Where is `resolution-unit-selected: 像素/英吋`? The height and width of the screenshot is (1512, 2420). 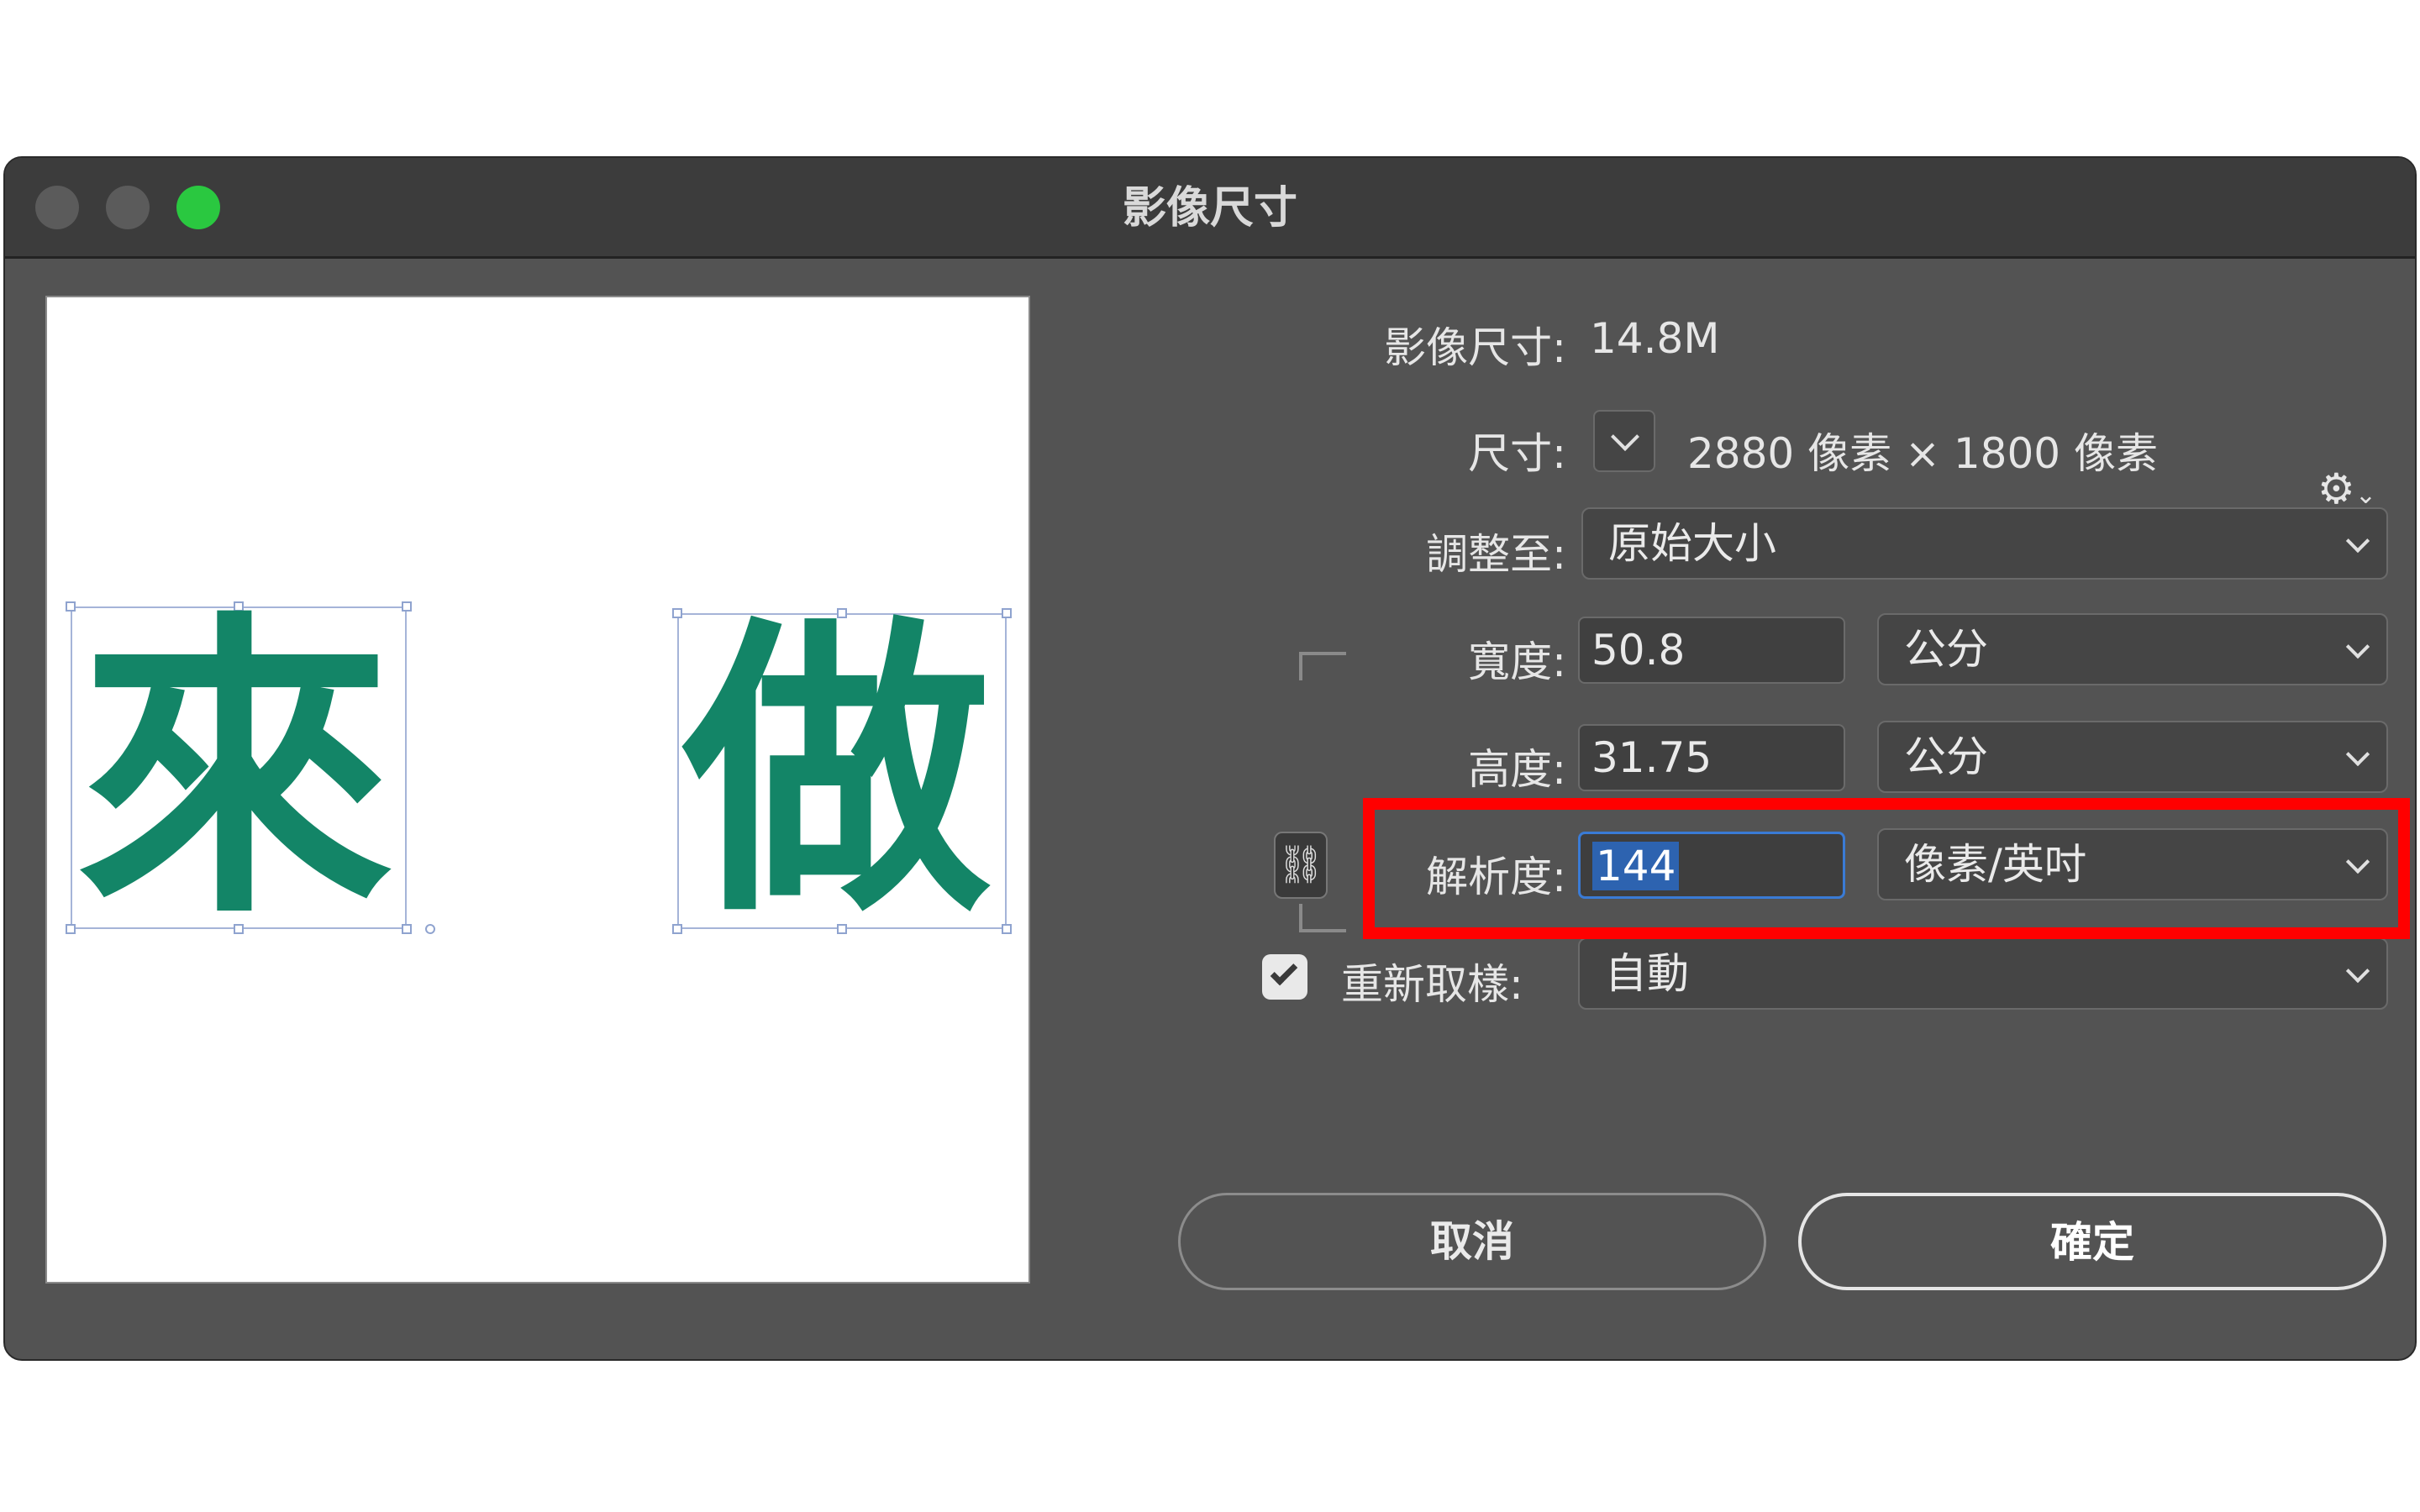 resolution-unit-selected: 像素/英吋 is located at coordinates (1995, 864).